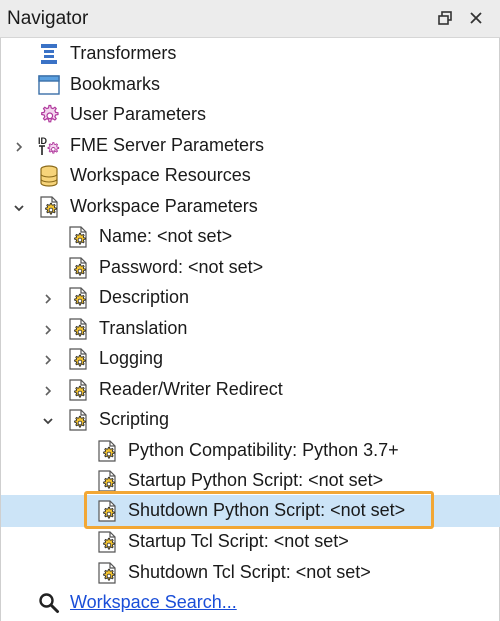  Describe the element at coordinates (49, 603) in the screenshot. I see `search-icon` at that location.